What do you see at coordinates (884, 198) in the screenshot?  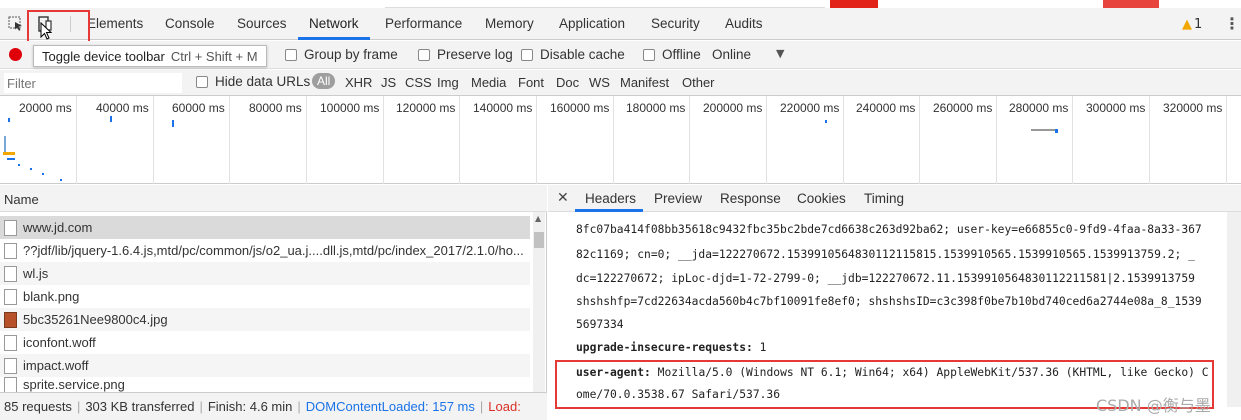 I see `tab-timing: Timing` at bounding box center [884, 198].